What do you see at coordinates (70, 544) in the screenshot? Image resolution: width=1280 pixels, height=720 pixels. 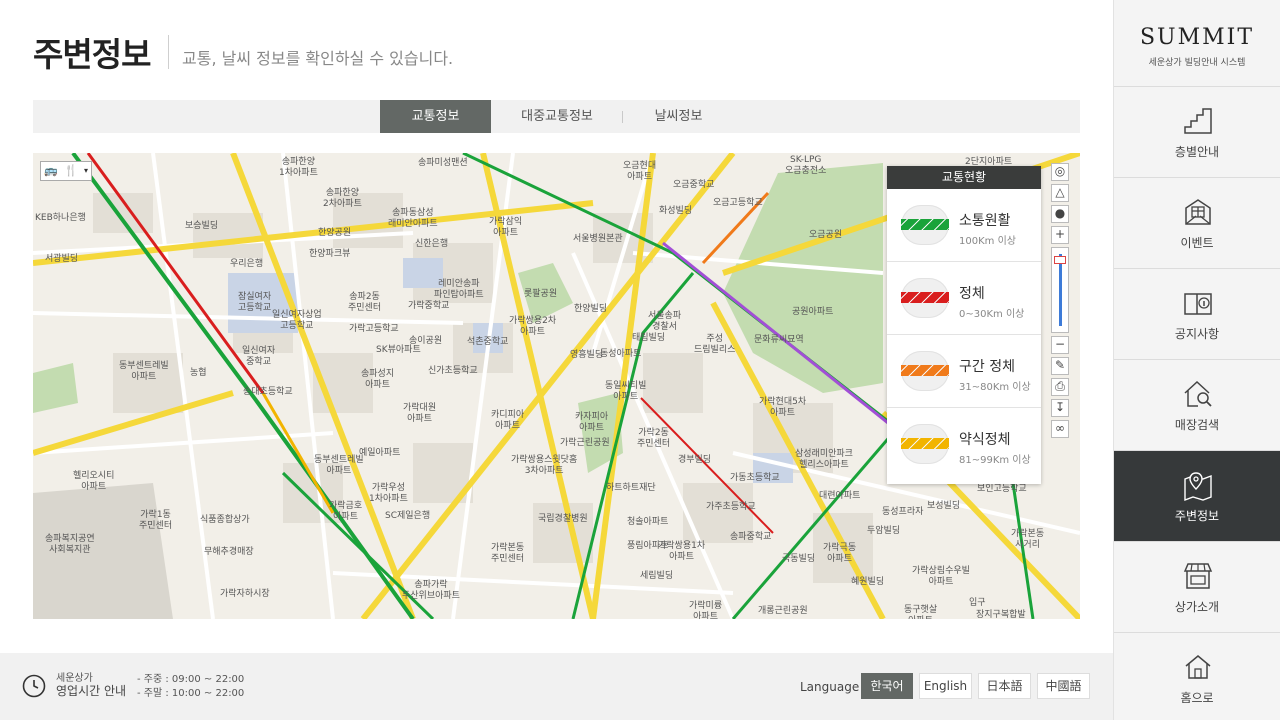 I see `map-label: 송파복지공연 사회복지관` at bounding box center [70, 544].